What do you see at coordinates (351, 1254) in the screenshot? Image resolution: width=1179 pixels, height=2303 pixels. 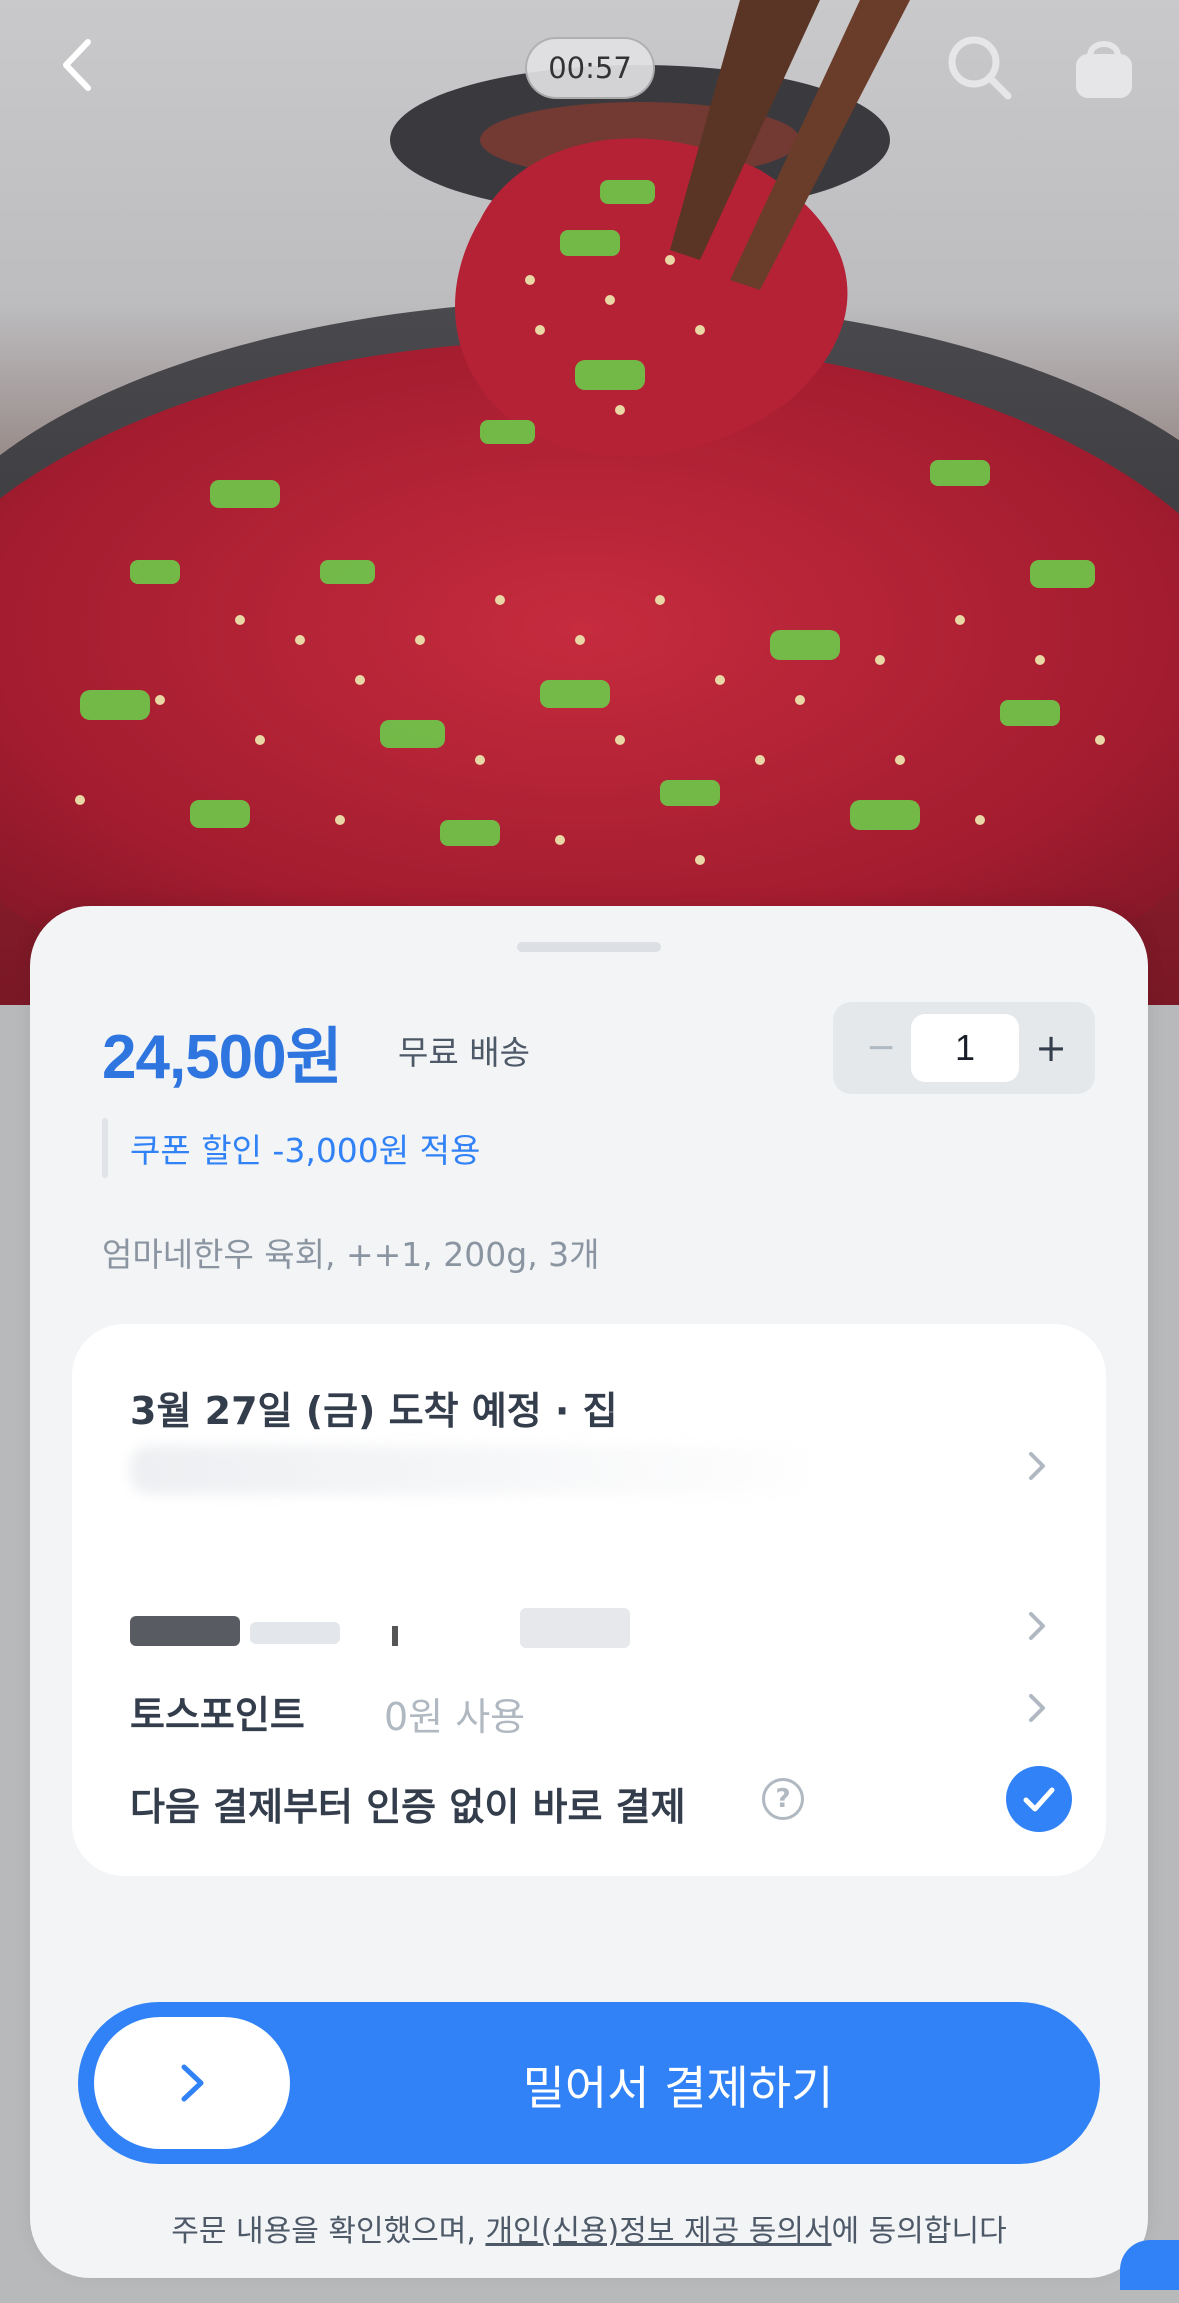 I see `product-description: 엄마네한우 육회, ++1, 200g, 3개` at bounding box center [351, 1254].